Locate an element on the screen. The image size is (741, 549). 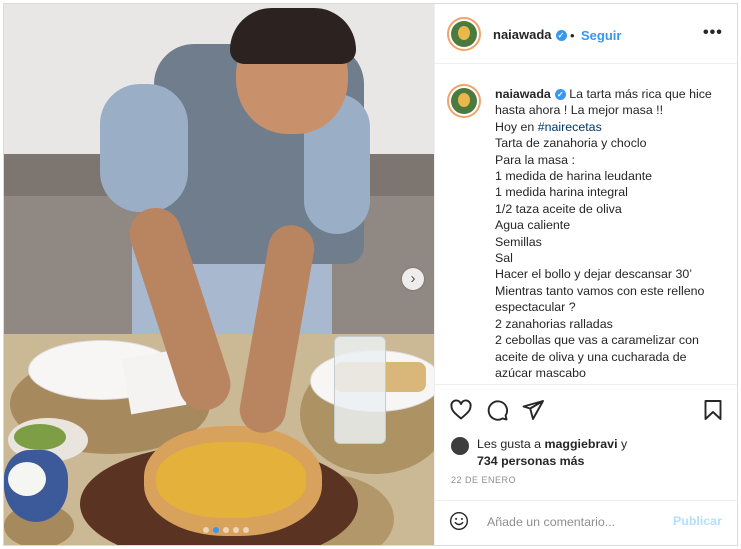
water-glass is located at coordinates (360, 390).